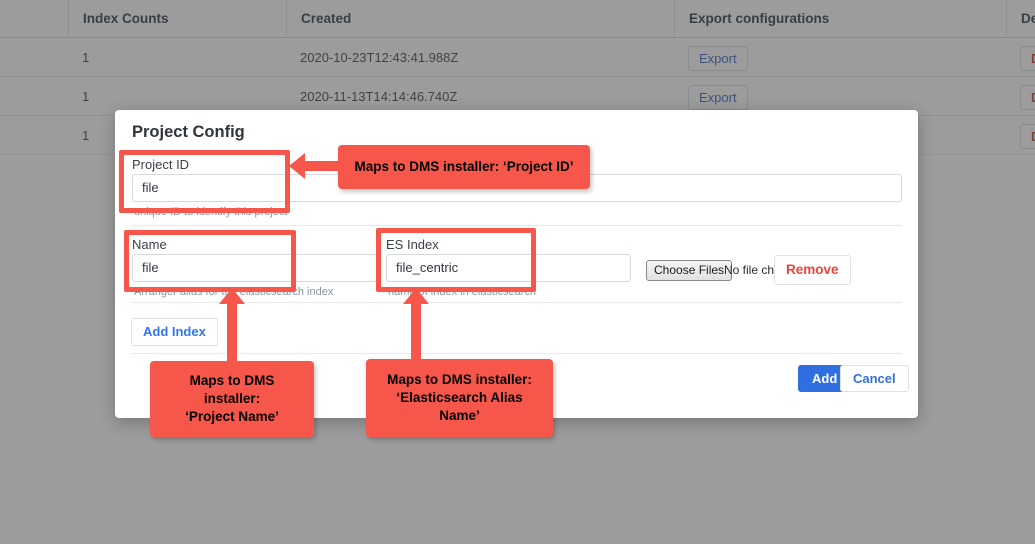 The image size is (1035, 544). Describe the element at coordinates (749, 270) in the screenshot. I see `file-status-text: No file cho` at that location.